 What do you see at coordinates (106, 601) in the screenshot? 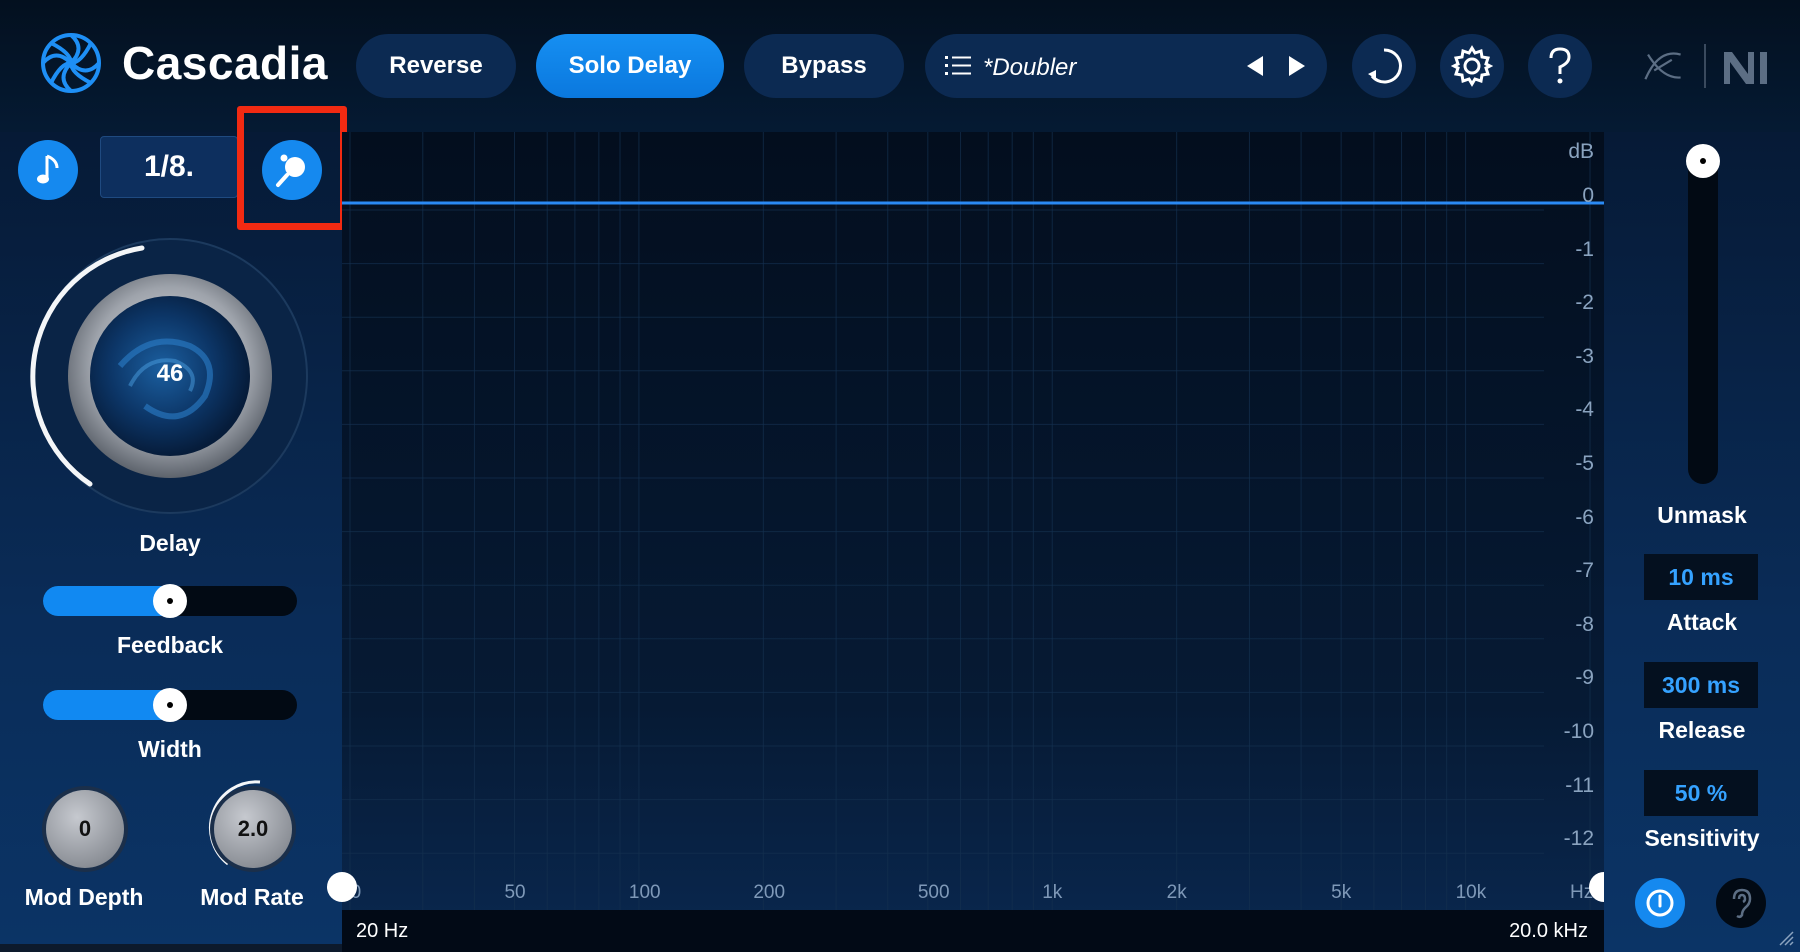
I see `feedback-slider-fill` at bounding box center [106, 601].